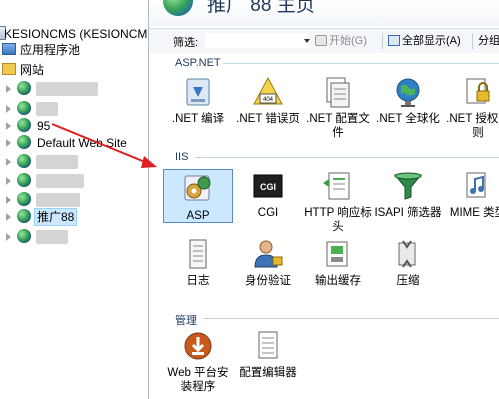 This screenshot has width=499, height=399. Describe the element at coordinates (268, 373) in the screenshot. I see `feature-label: 配置编辑器` at that location.